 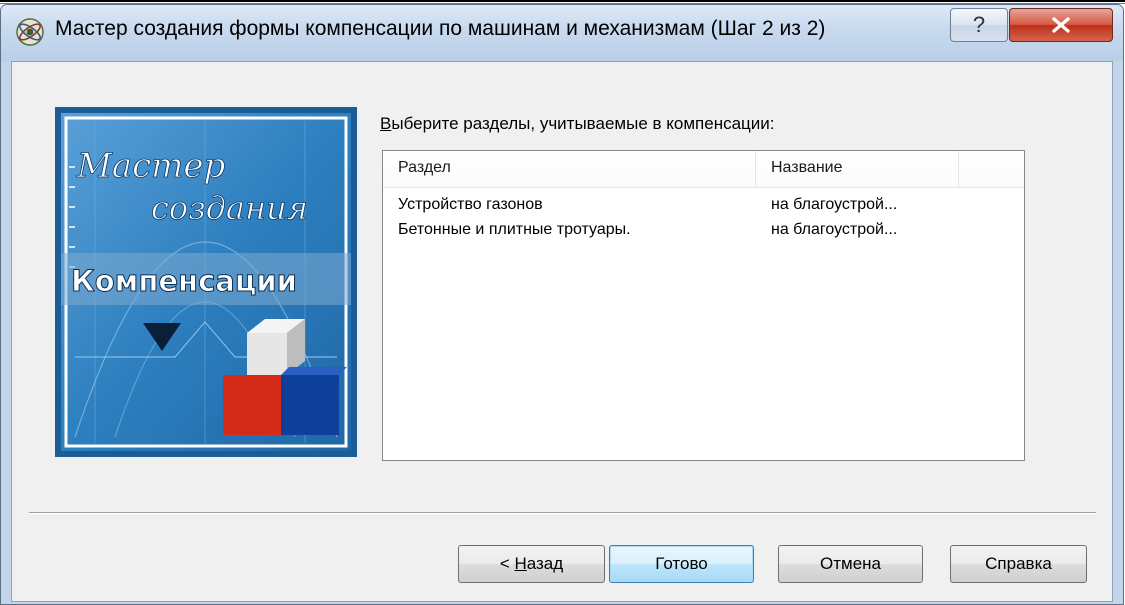 I want to click on column-header-name: Название, so click(x=857, y=169).